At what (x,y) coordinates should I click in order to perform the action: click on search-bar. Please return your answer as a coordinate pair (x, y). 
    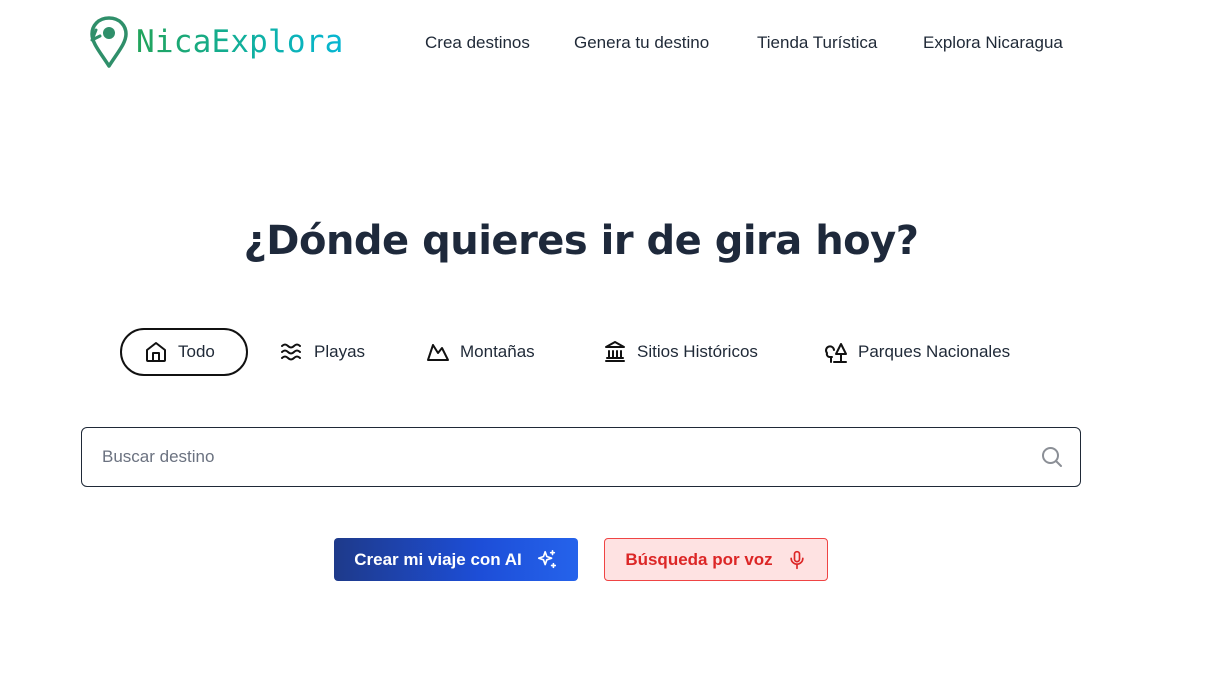
    Looking at the image, I should click on (581, 457).